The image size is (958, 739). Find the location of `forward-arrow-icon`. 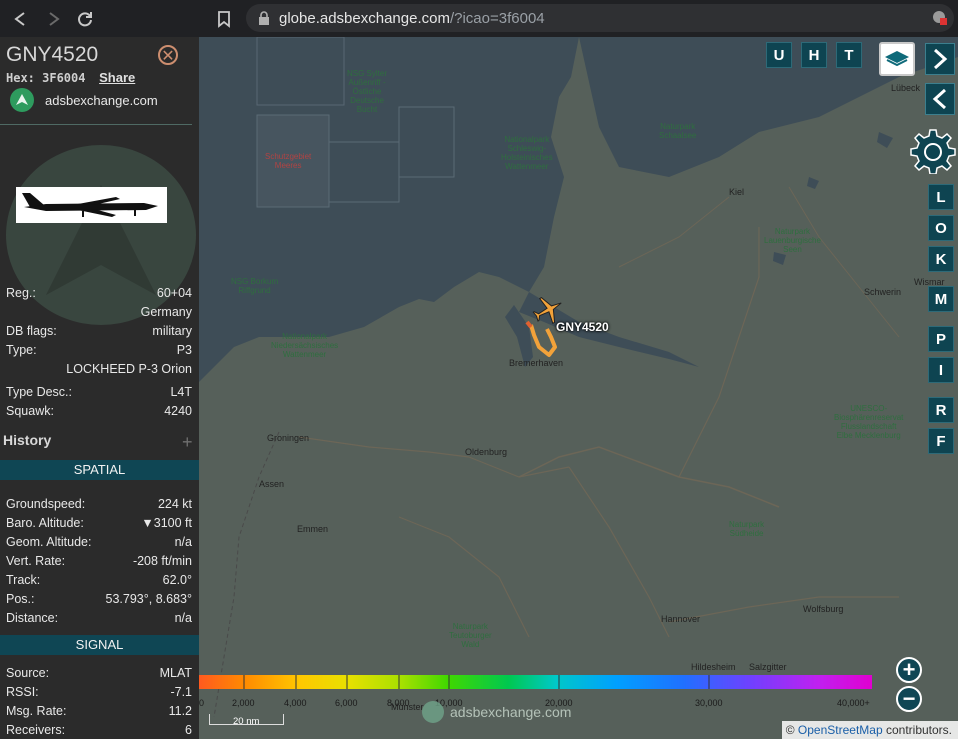

forward-arrow-icon is located at coordinates (54, 19).